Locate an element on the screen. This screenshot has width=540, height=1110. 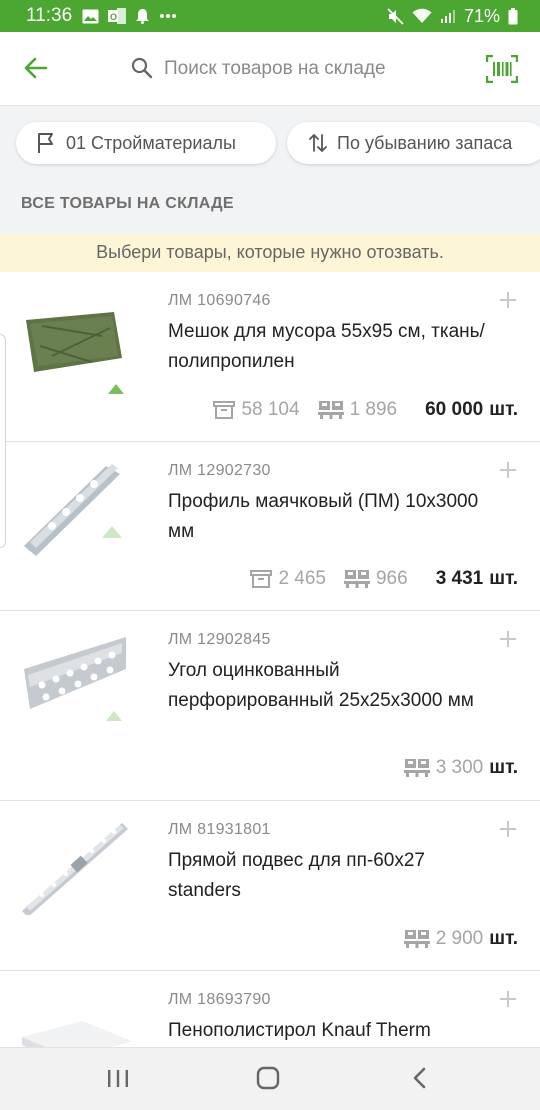
status-bar: 11:36 O 71% is located at coordinates (270, 16).